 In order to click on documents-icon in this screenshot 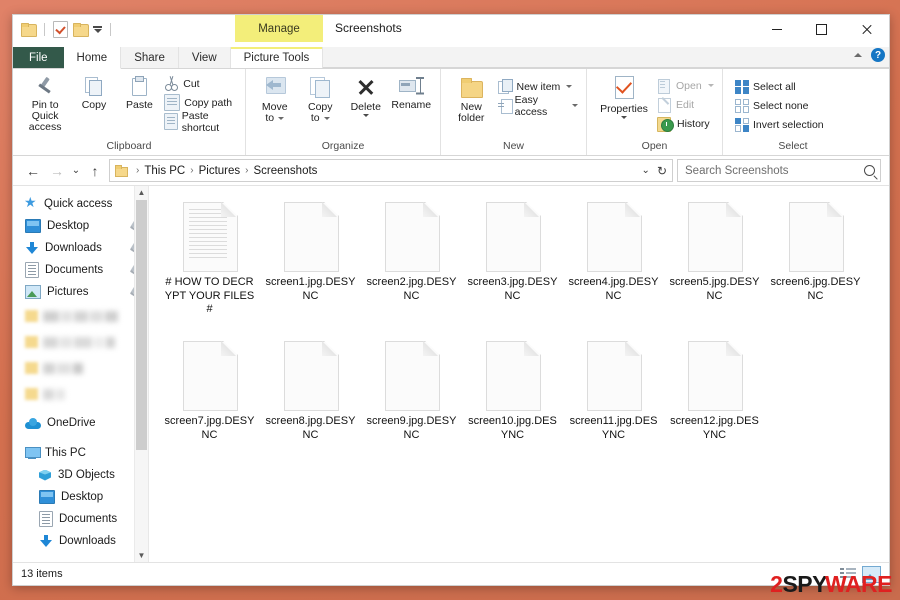, I will do `click(46, 519)`.